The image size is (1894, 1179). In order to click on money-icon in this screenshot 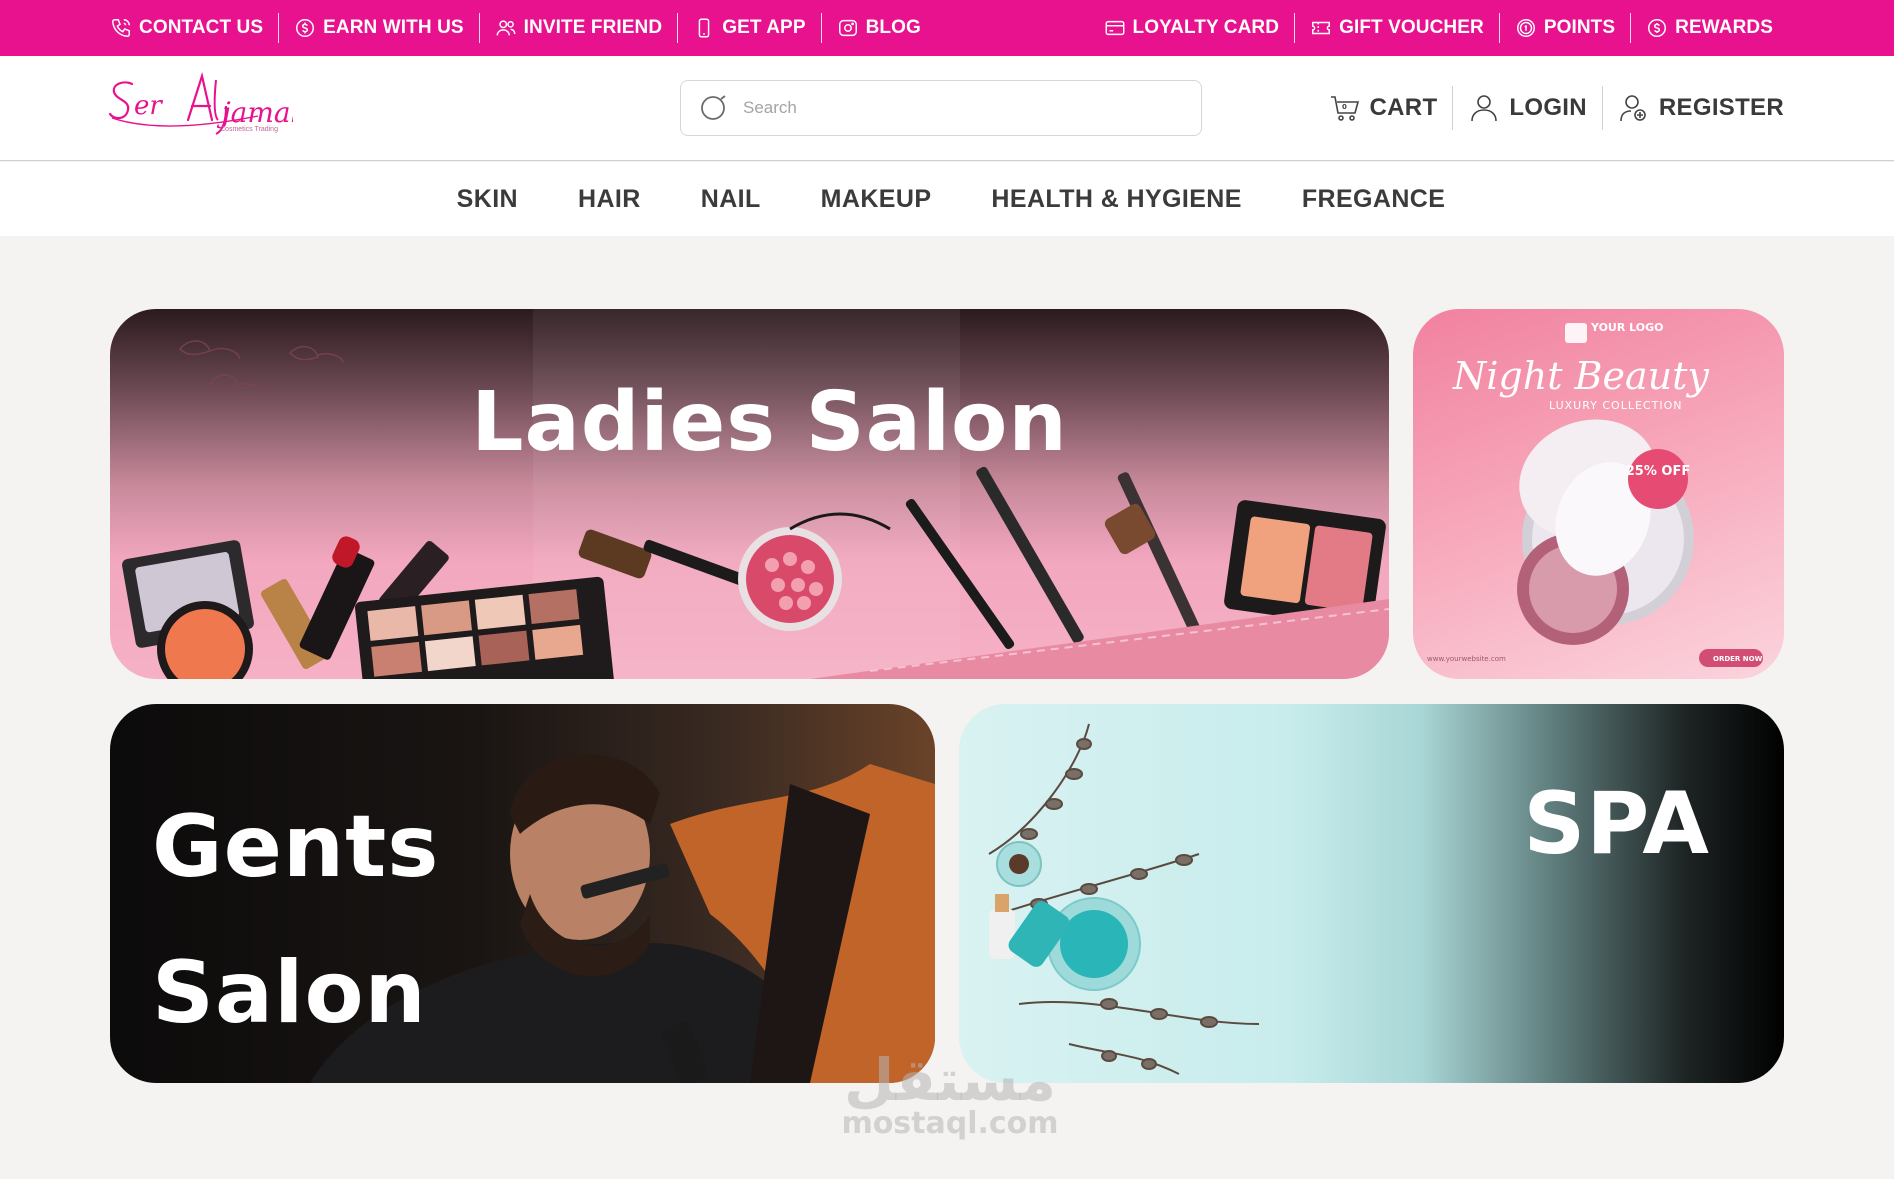, I will do `click(305, 28)`.